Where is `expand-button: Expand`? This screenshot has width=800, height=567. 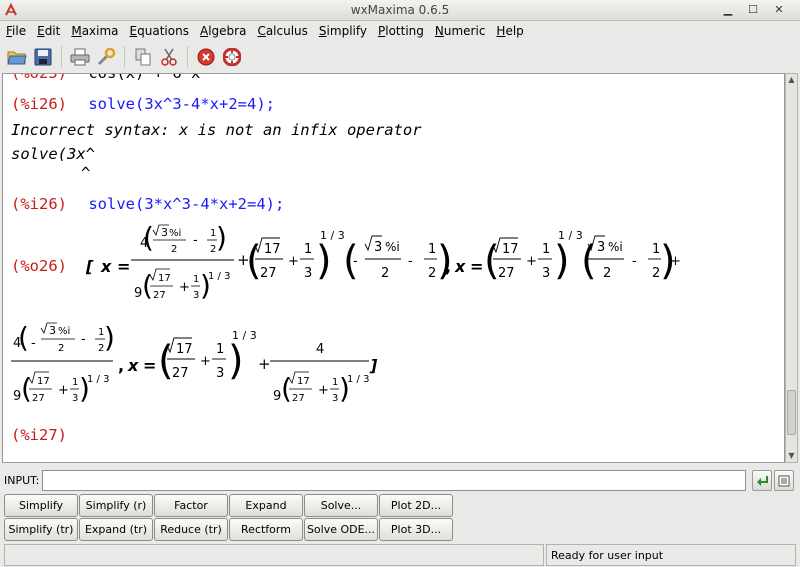 expand-button: Expand is located at coordinates (266, 505).